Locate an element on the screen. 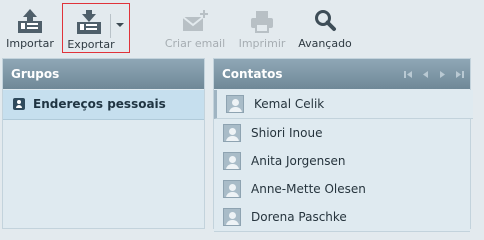  import-label: Importar is located at coordinates (30, 43).